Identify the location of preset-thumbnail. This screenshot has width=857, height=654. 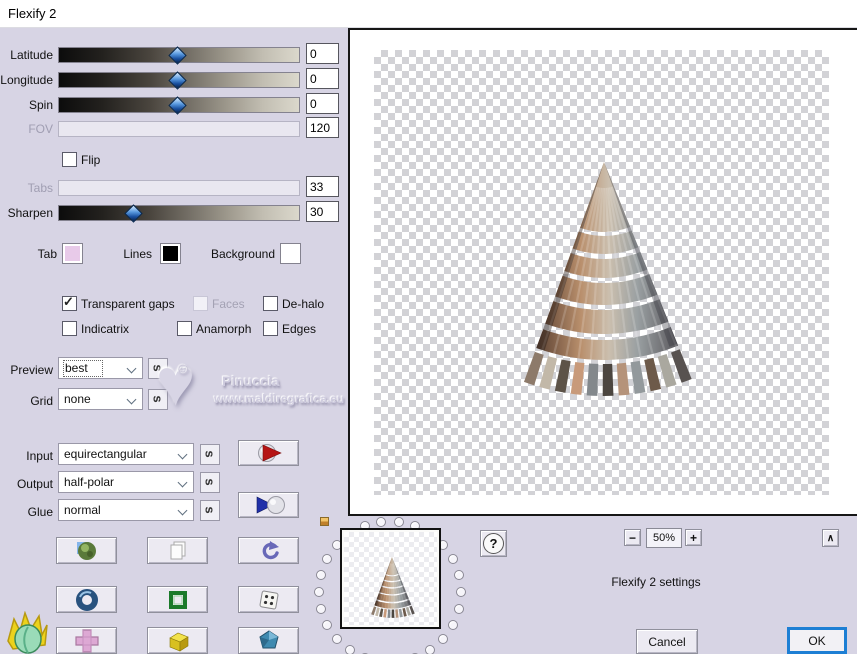
(390, 578).